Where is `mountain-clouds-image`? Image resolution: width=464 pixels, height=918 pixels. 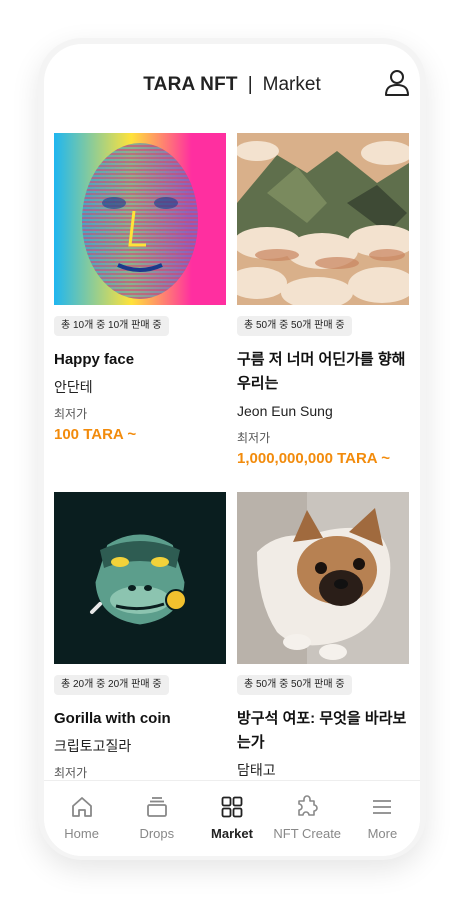
mountain-clouds-image is located at coordinates (323, 219).